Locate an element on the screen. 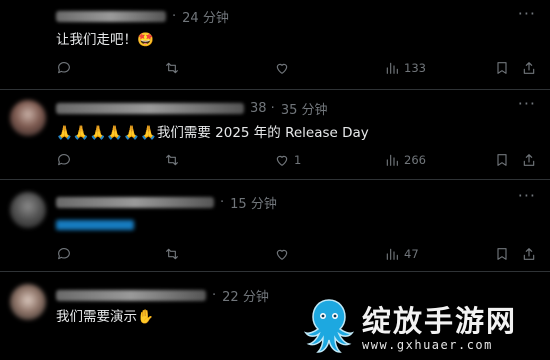 The width and height of the screenshot is (550, 360). post-header: 38 · 35 分钟 is located at coordinates (192, 108).